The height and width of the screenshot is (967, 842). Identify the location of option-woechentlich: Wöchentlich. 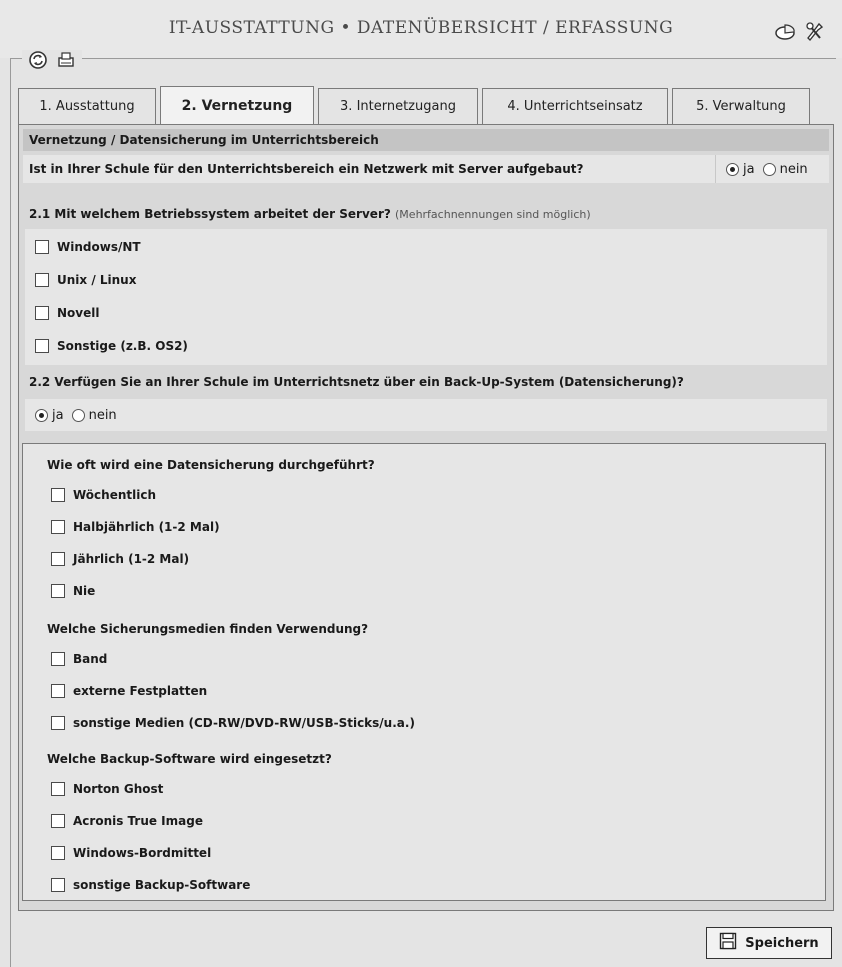
(103, 495).